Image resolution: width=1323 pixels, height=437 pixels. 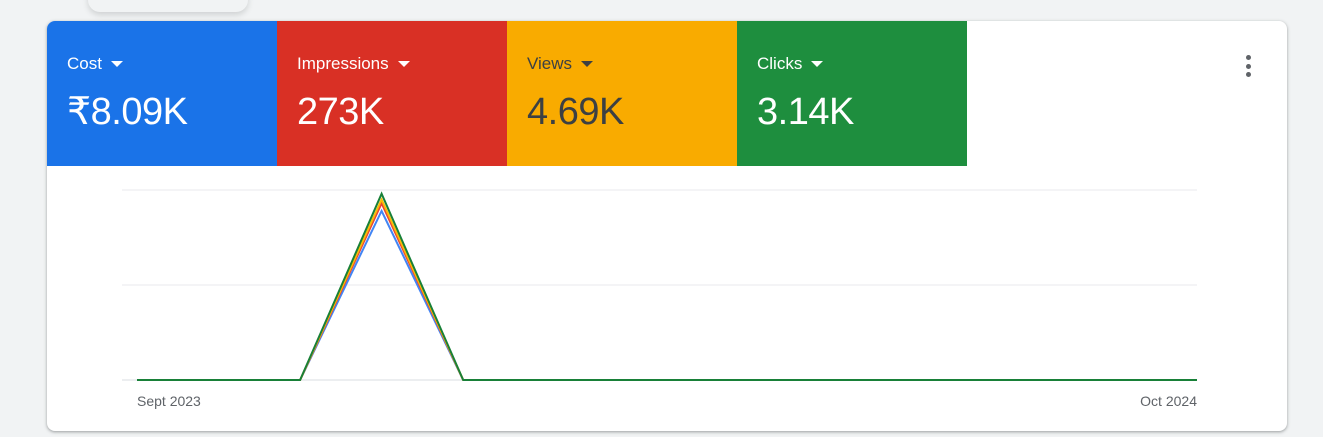 What do you see at coordinates (1168, 401) in the screenshot?
I see `x-axis-end-label: Oct 2024` at bounding box center [1168, 401].